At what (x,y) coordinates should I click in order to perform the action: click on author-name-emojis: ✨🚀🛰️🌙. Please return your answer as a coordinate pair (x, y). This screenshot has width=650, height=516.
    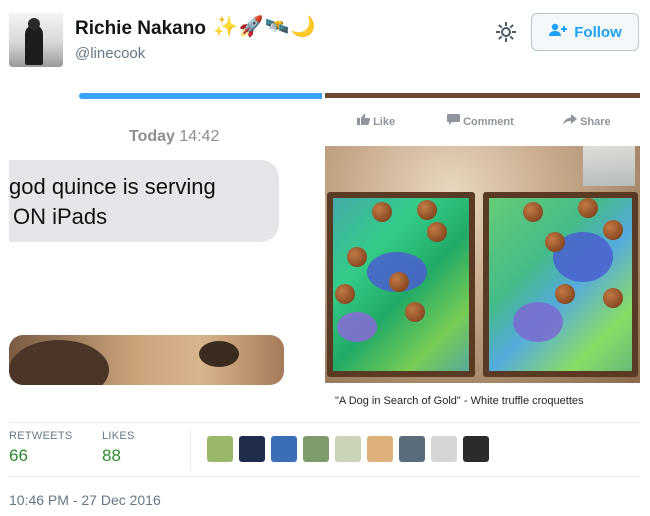
    Looking at the image, I should click on (265, 27).